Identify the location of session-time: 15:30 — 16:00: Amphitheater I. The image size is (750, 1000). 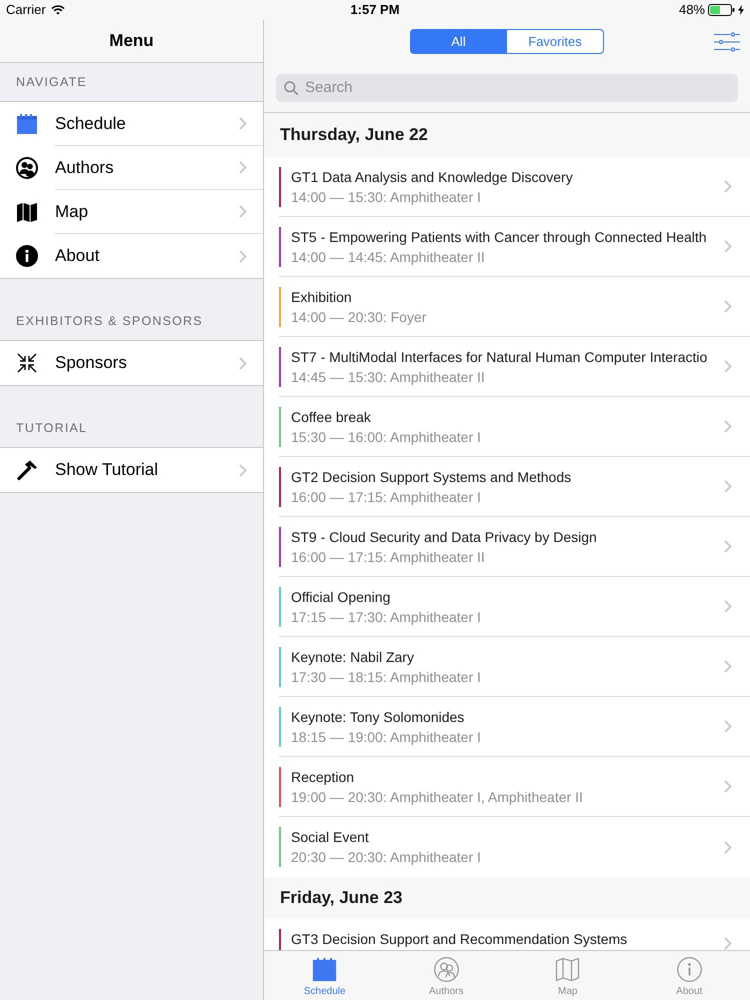
(386, 437).